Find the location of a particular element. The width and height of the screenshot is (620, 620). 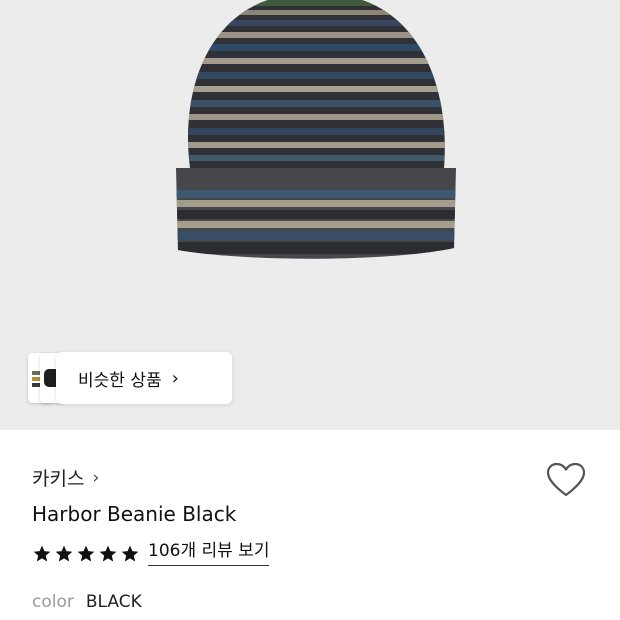

rating-stars is located at coordinates (86, 554).